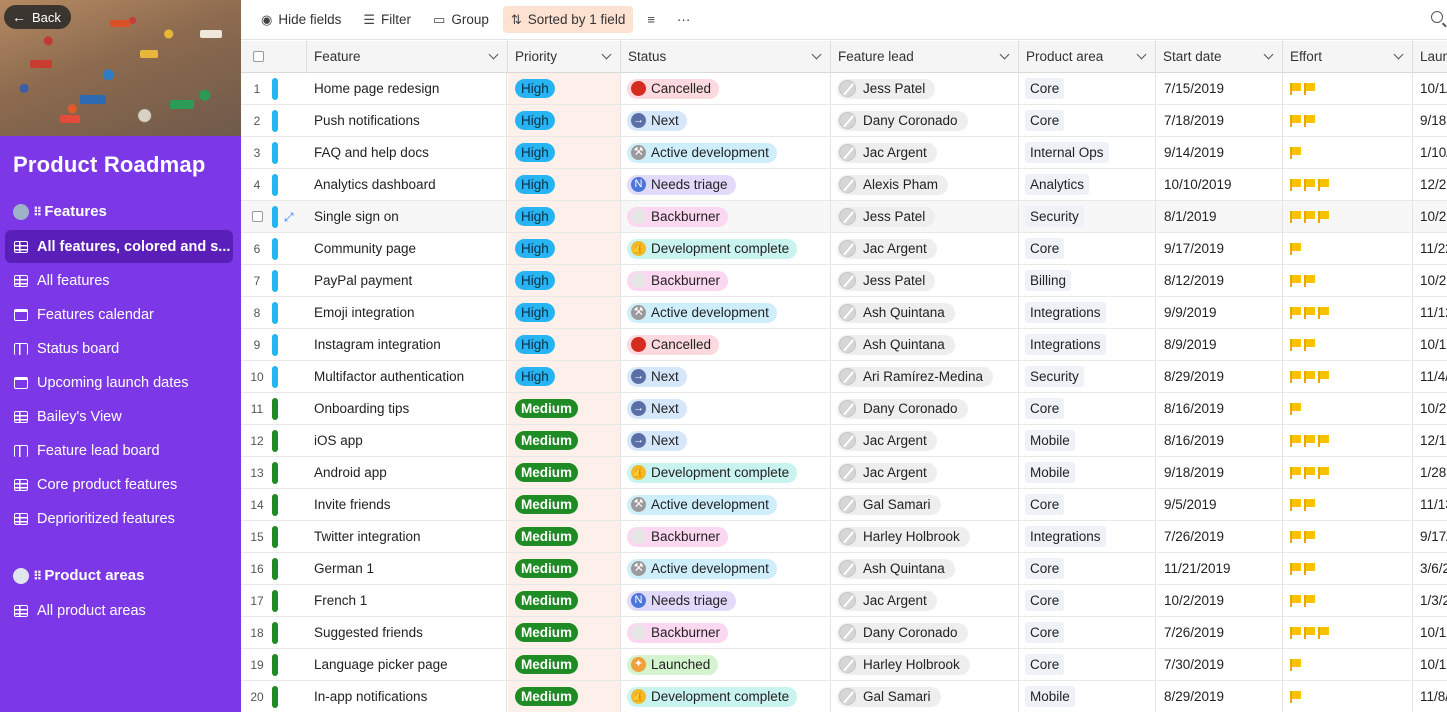  I want to click on launch-date-cell: 1/10/, so click(1430, 152).